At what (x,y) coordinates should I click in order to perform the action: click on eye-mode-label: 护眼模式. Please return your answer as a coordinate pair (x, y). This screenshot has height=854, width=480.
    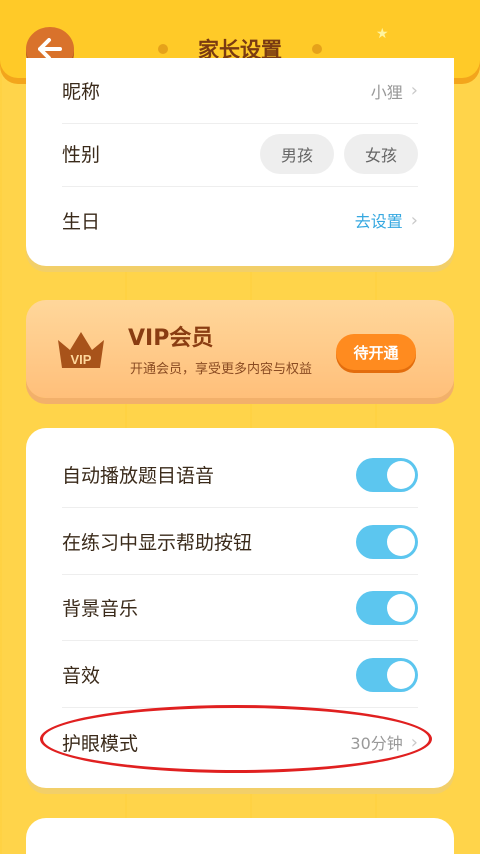
    Looking at the image, I should click on (100, 743).